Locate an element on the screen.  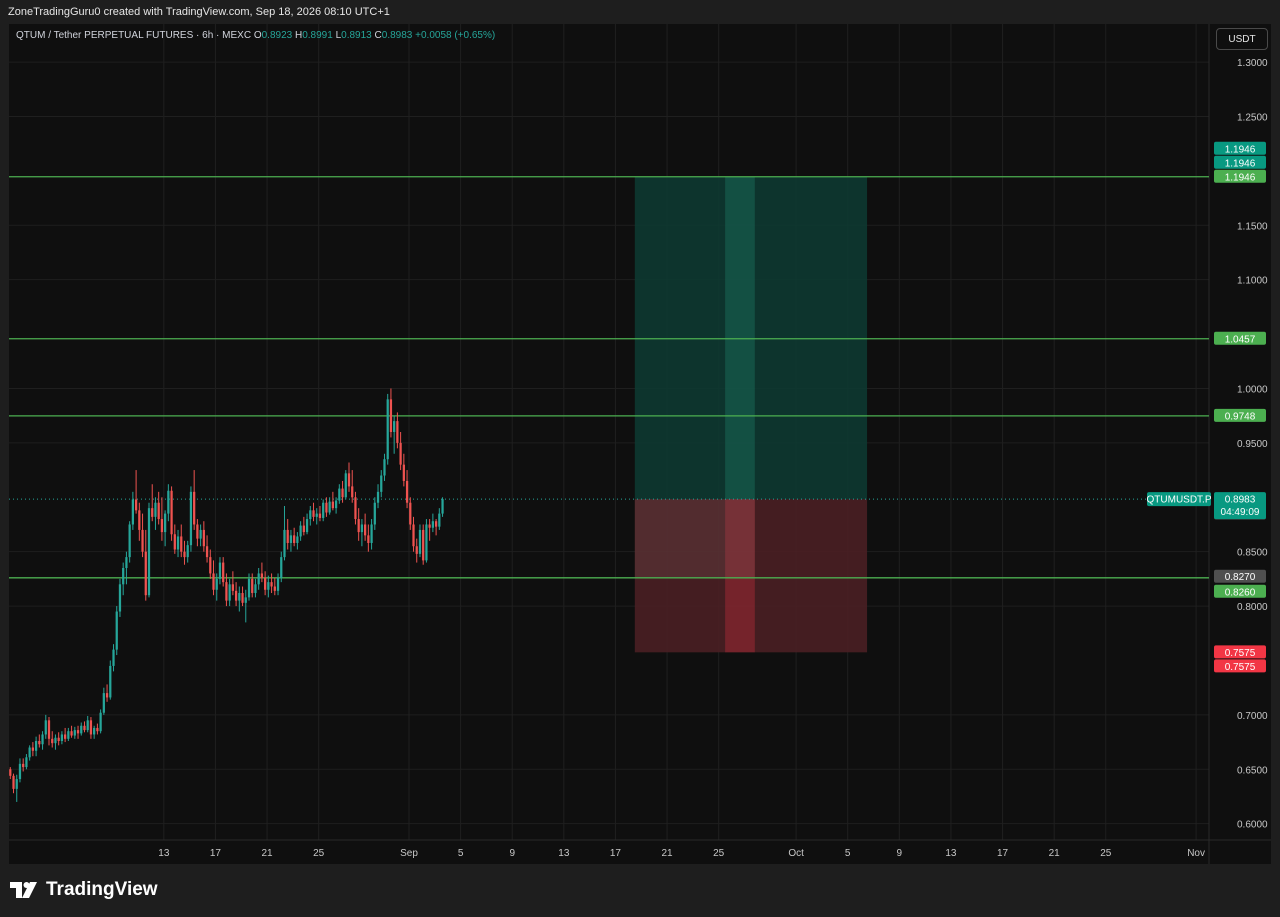
tradingview-logo: TradingView is located at coordinates (84, 890).